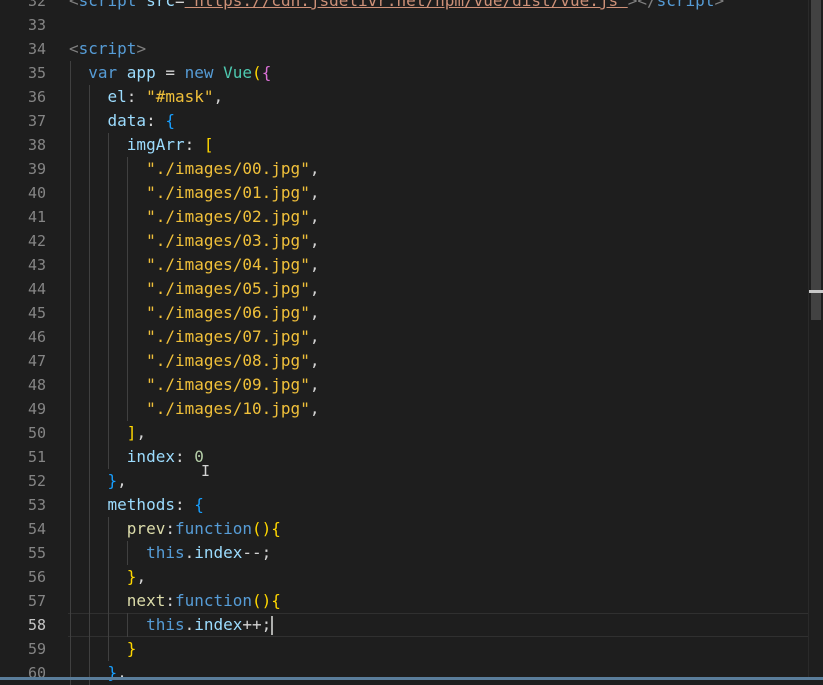  I want to click on code-text: el: "#mask",, so click(146, 97).